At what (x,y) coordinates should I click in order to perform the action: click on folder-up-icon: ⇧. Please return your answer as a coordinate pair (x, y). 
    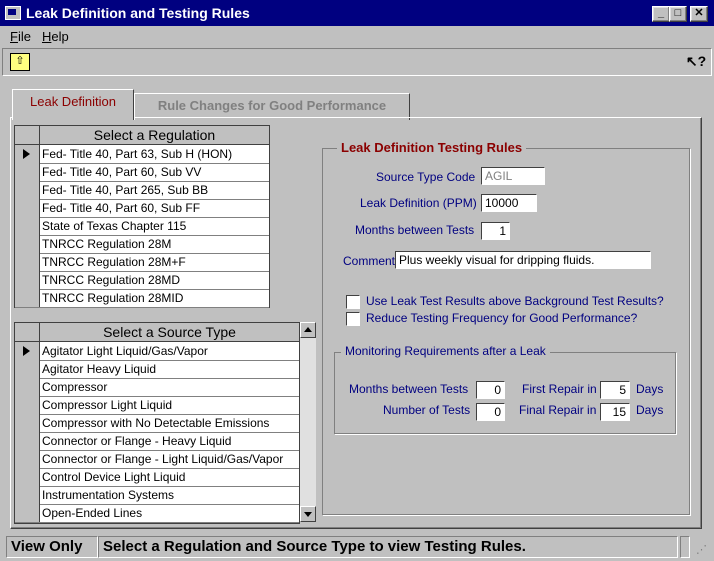
    Looking at the image, I should click on (20, 62).